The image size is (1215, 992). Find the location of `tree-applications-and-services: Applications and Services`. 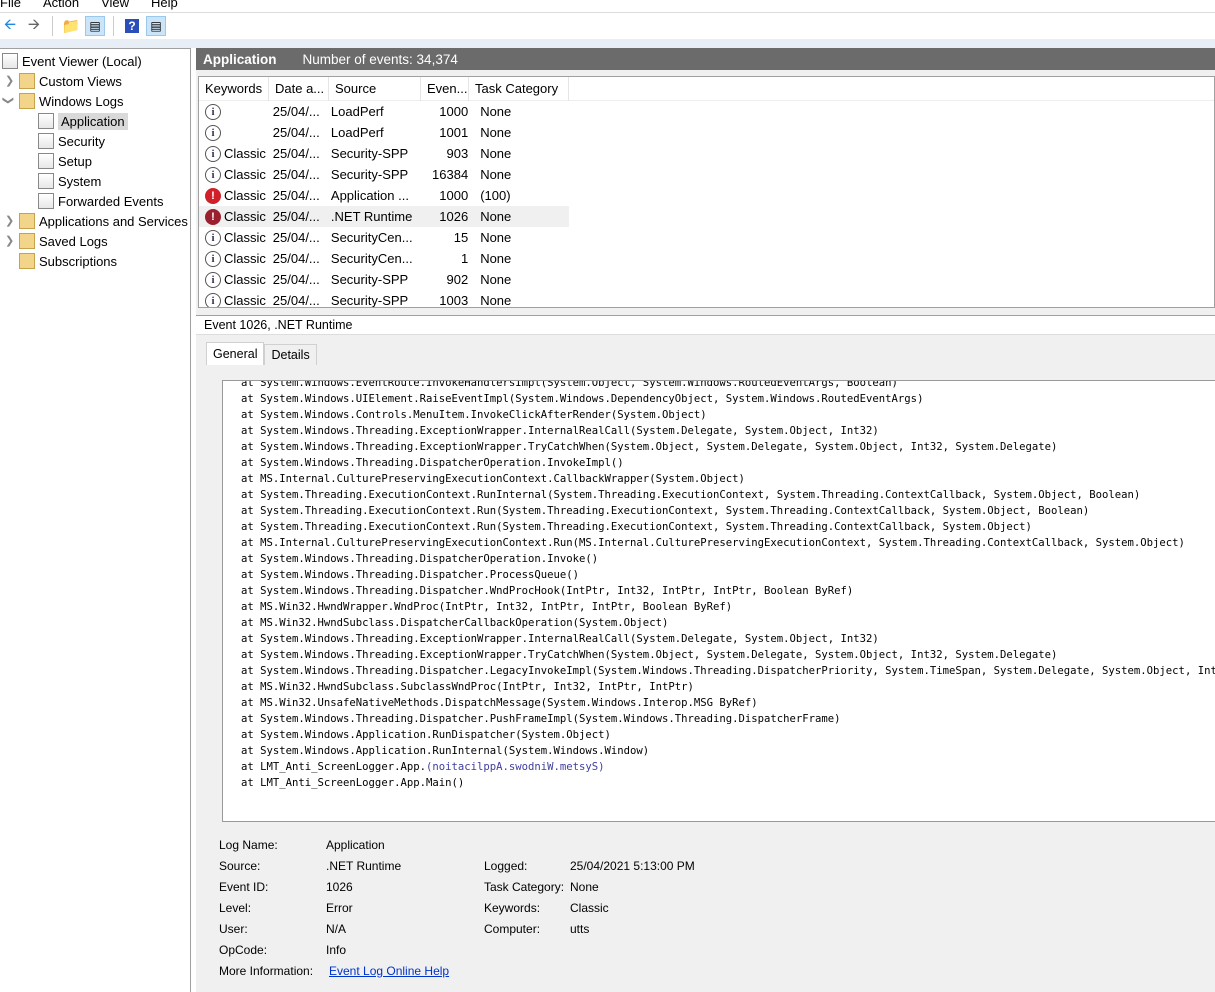

tree-applications-and-services: Applications and Services is located at coordinates (103, 221).